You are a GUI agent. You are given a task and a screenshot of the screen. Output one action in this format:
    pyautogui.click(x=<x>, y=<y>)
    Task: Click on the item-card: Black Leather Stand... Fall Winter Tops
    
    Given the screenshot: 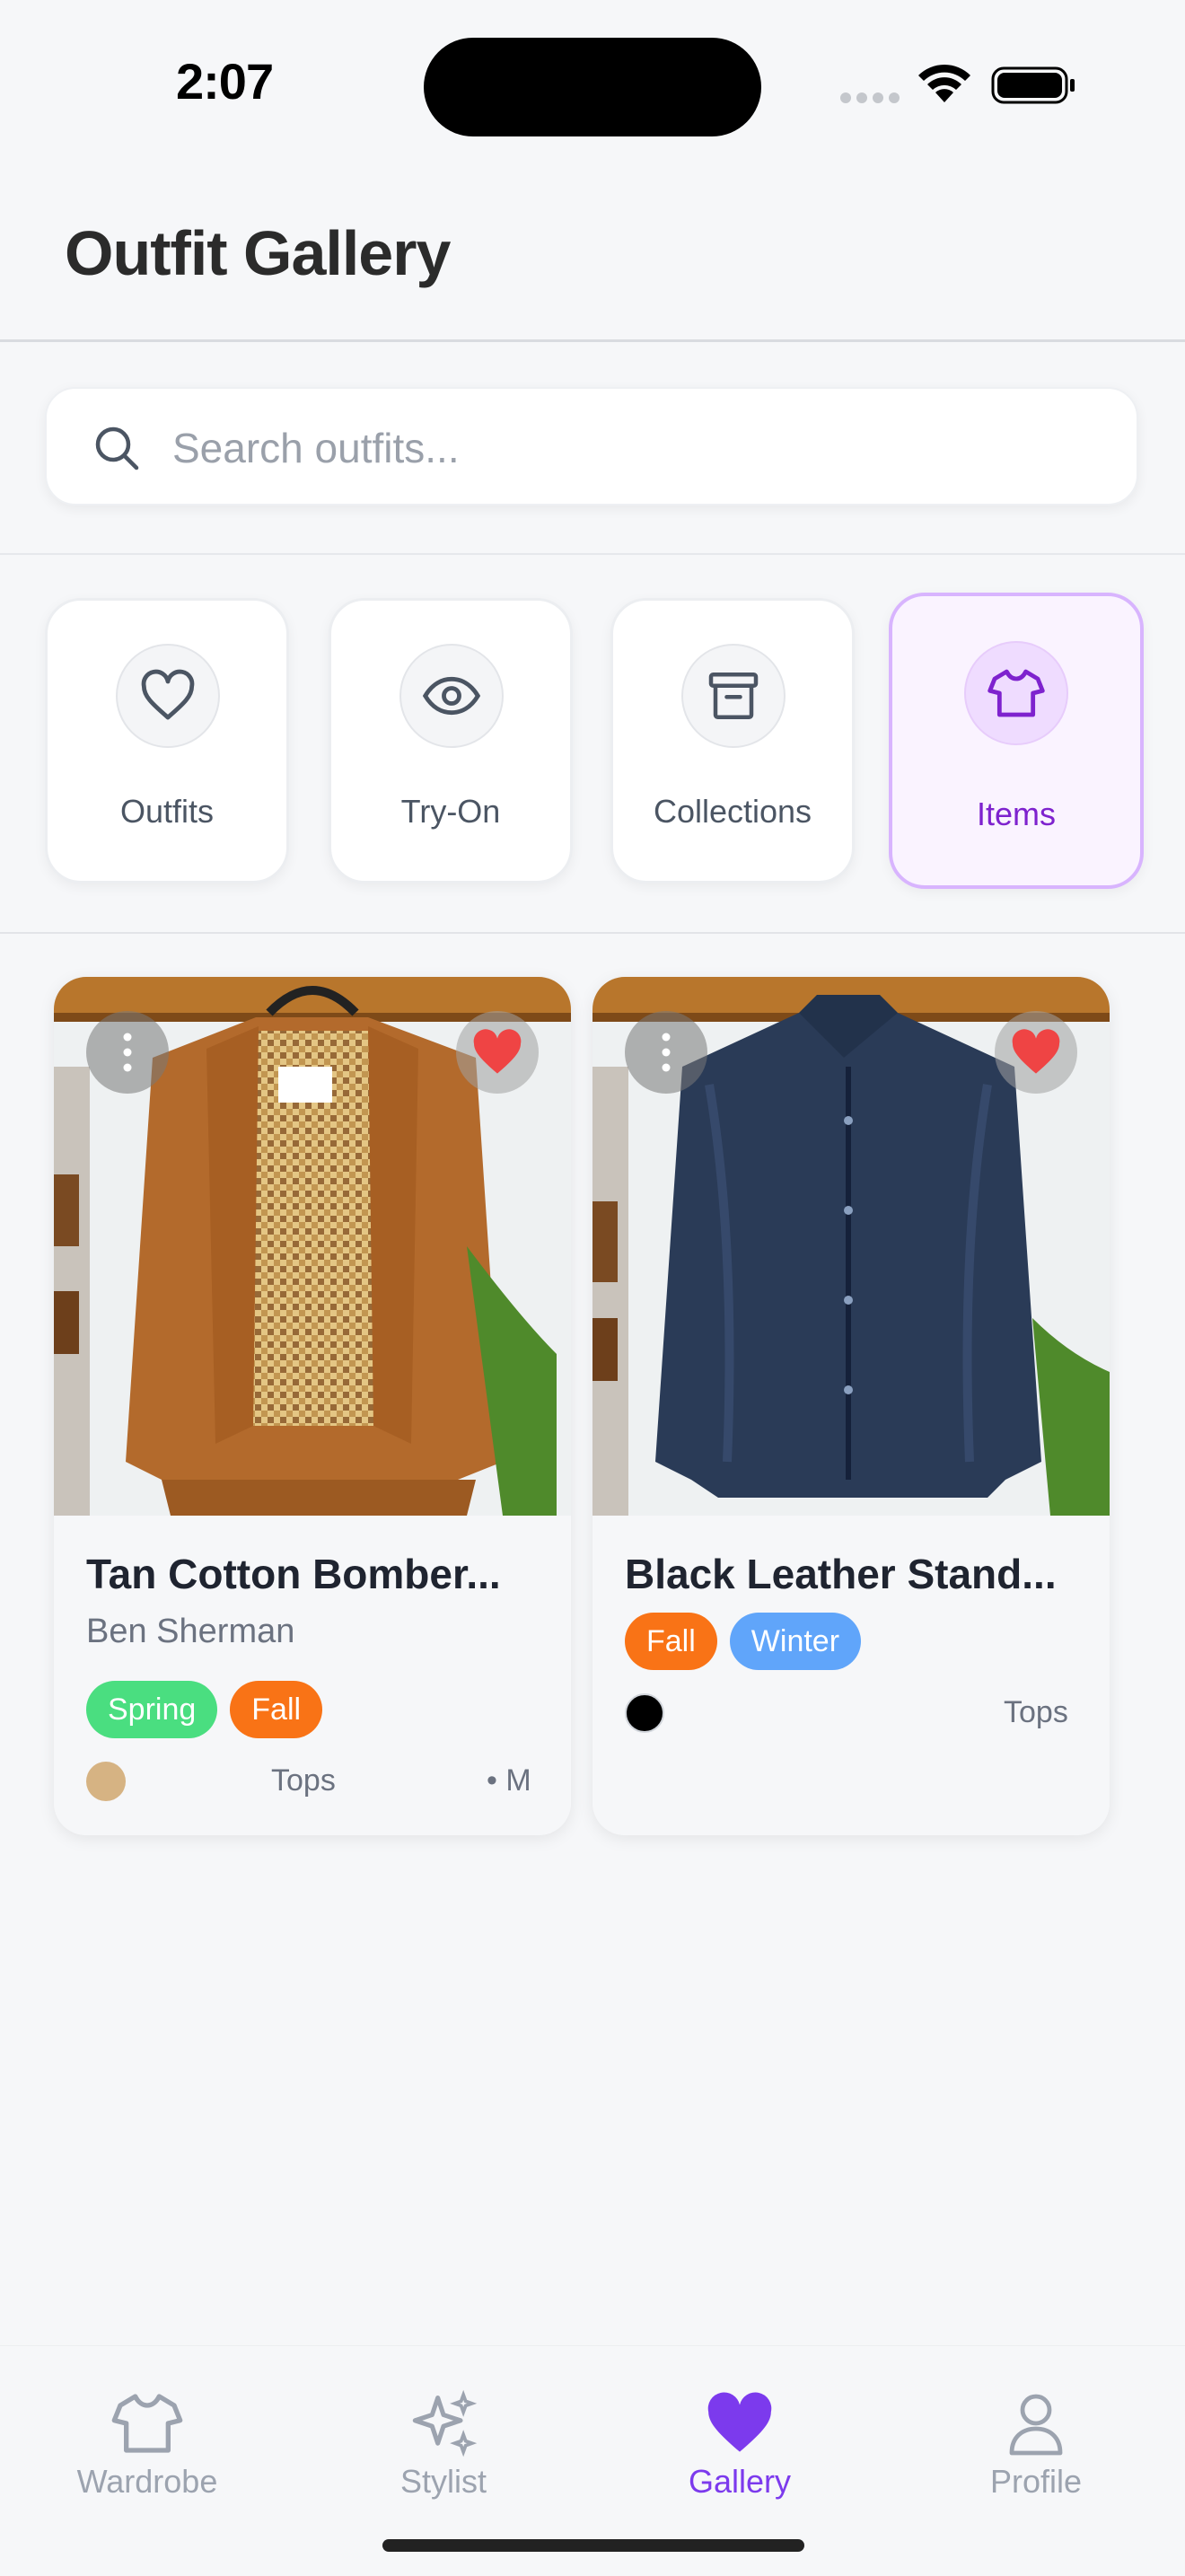 What is the action you would take?
    pyautogui.click(x=851, y=1406)
    